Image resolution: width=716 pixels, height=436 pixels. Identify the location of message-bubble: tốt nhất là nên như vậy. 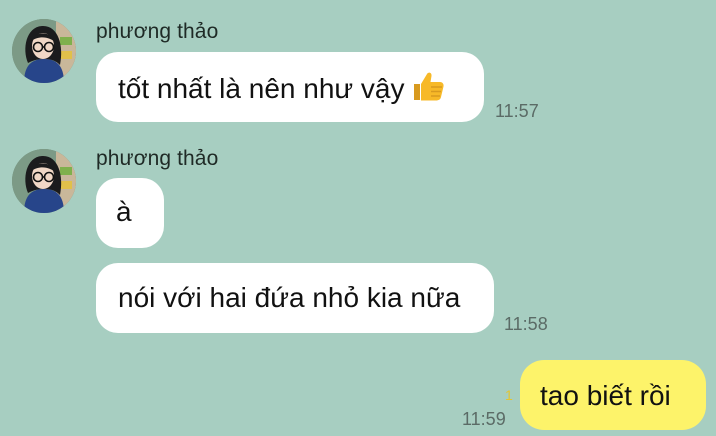
(290, 87).